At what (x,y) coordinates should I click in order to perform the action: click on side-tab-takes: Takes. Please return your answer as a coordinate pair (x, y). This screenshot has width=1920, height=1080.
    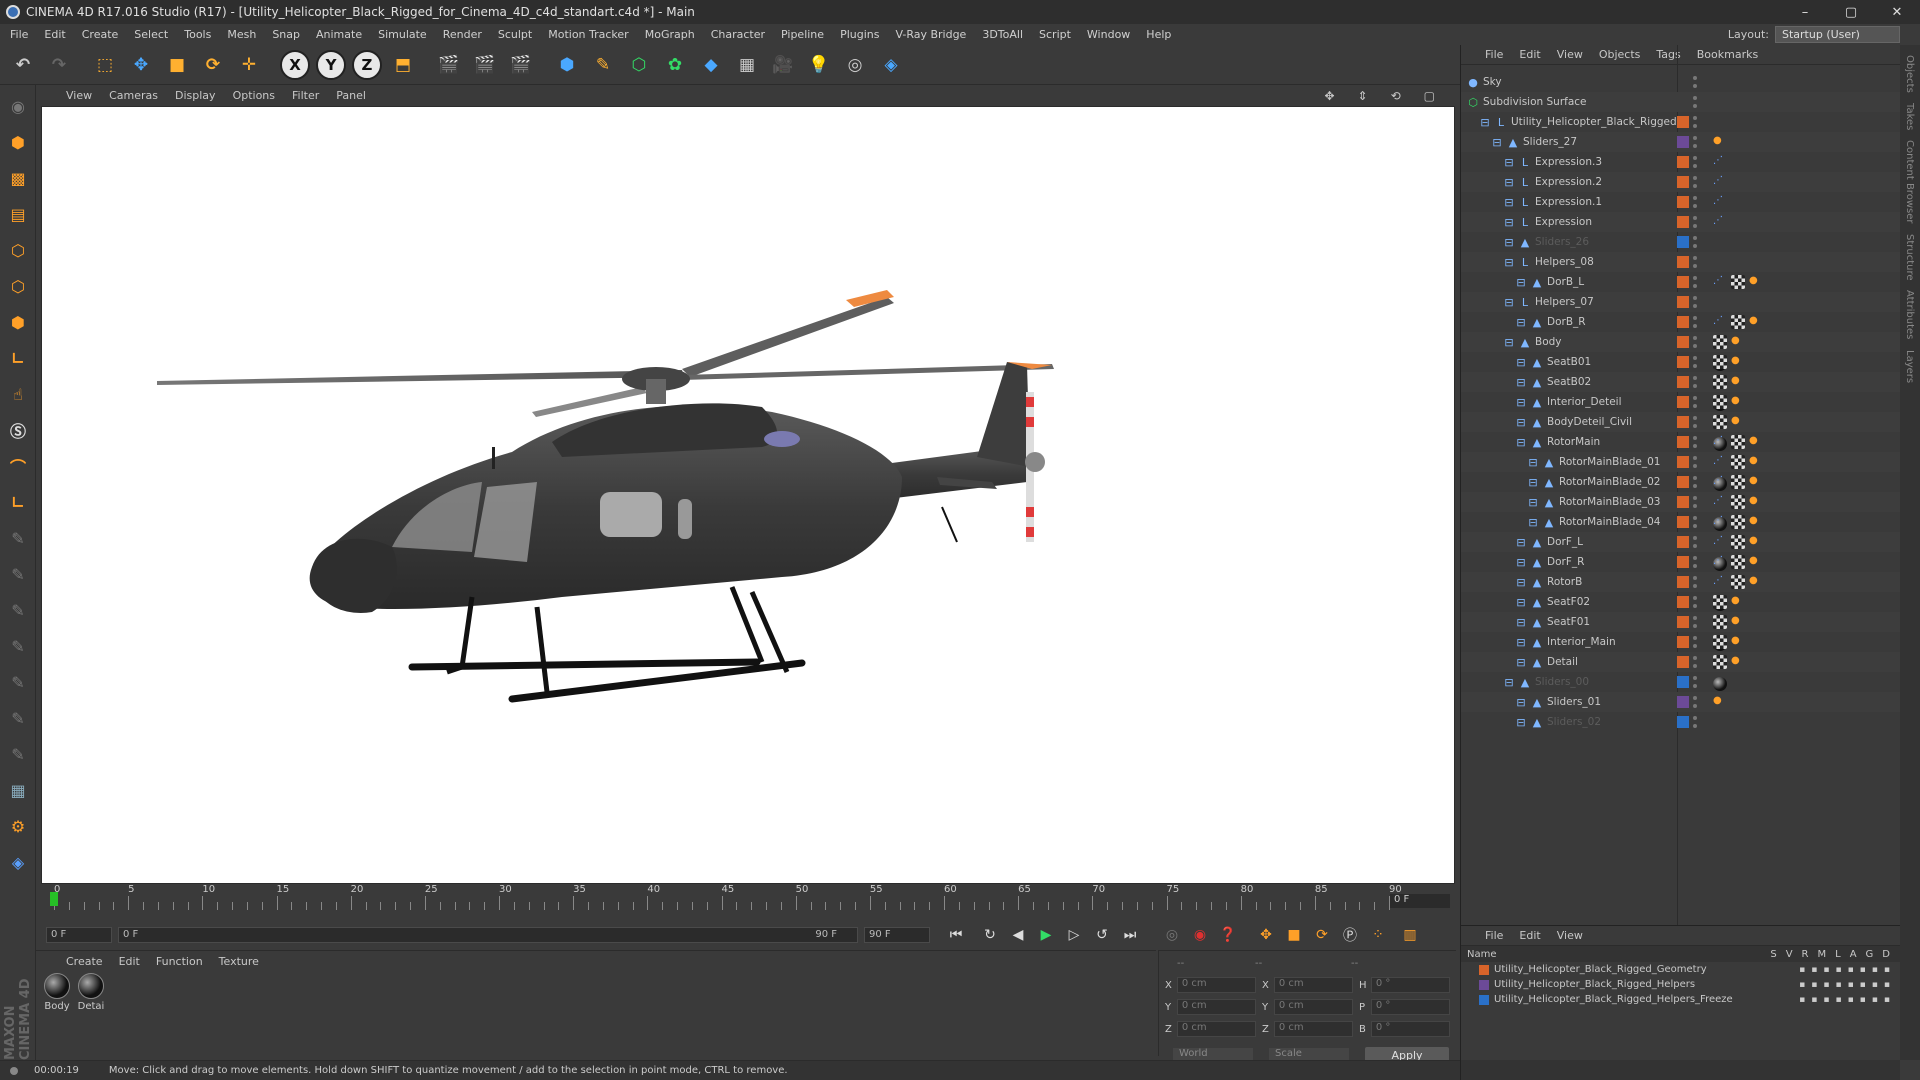
    Looking at the image, I should click on (1909, 116).